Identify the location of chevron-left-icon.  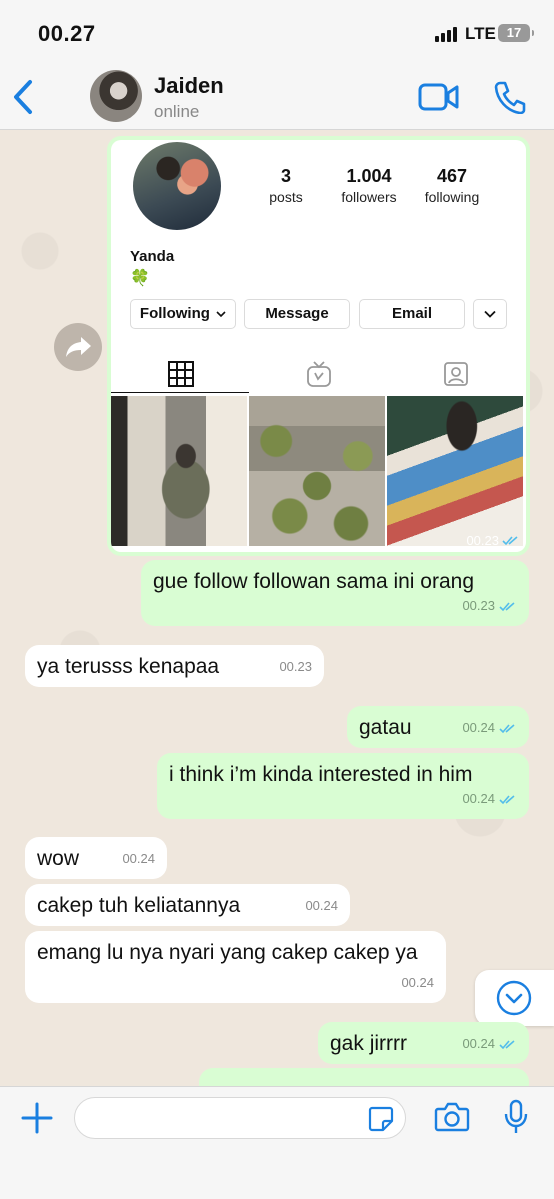
(23, 97).